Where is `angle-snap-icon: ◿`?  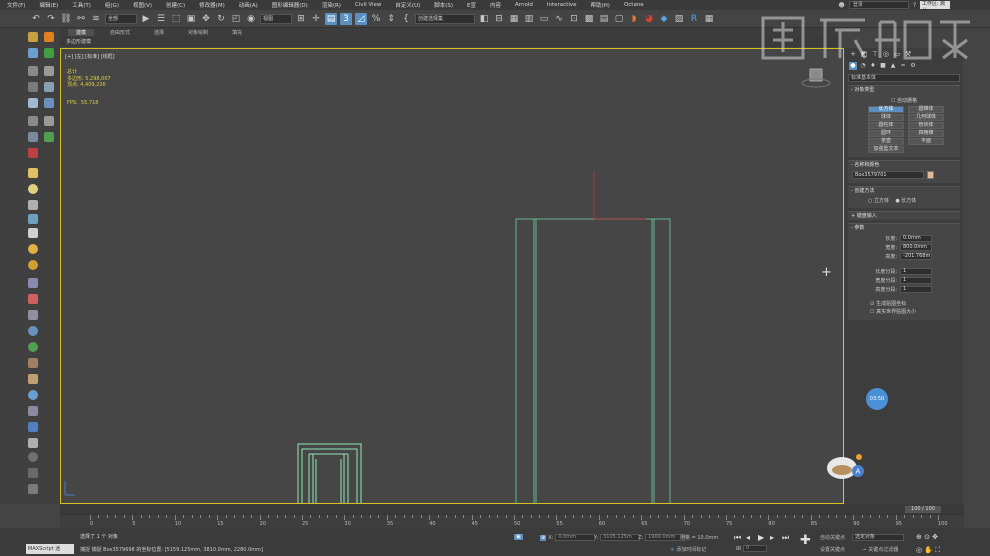 angle-snap-icon: ◿ is located at coordinates (361, 18).